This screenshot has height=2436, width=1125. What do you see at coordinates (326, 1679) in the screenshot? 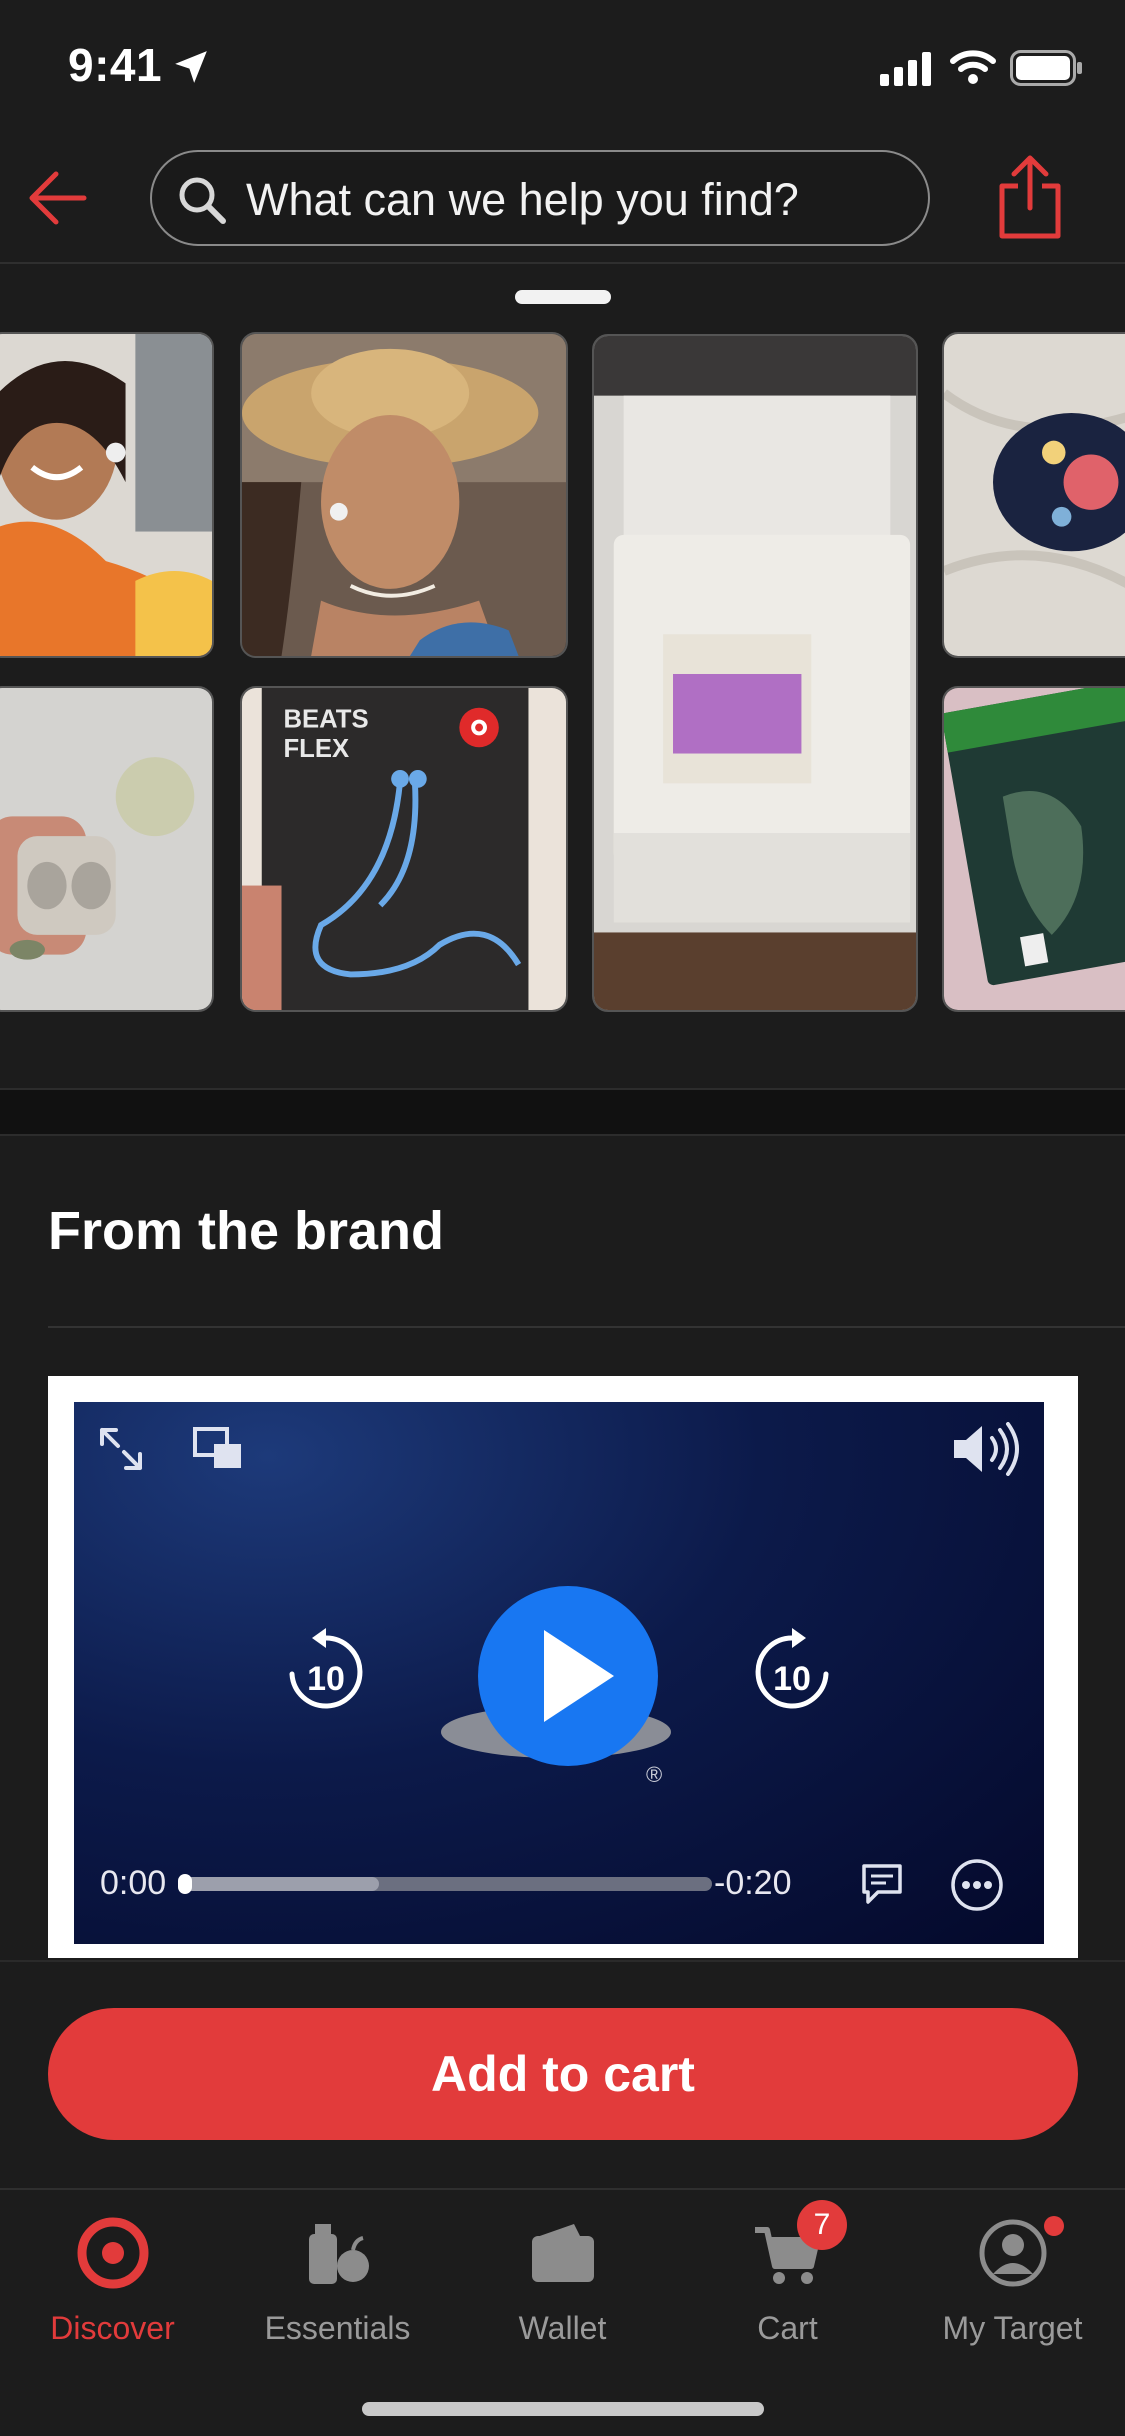
I see `skip-back-label: 10` at bounding box center [326, 1679].